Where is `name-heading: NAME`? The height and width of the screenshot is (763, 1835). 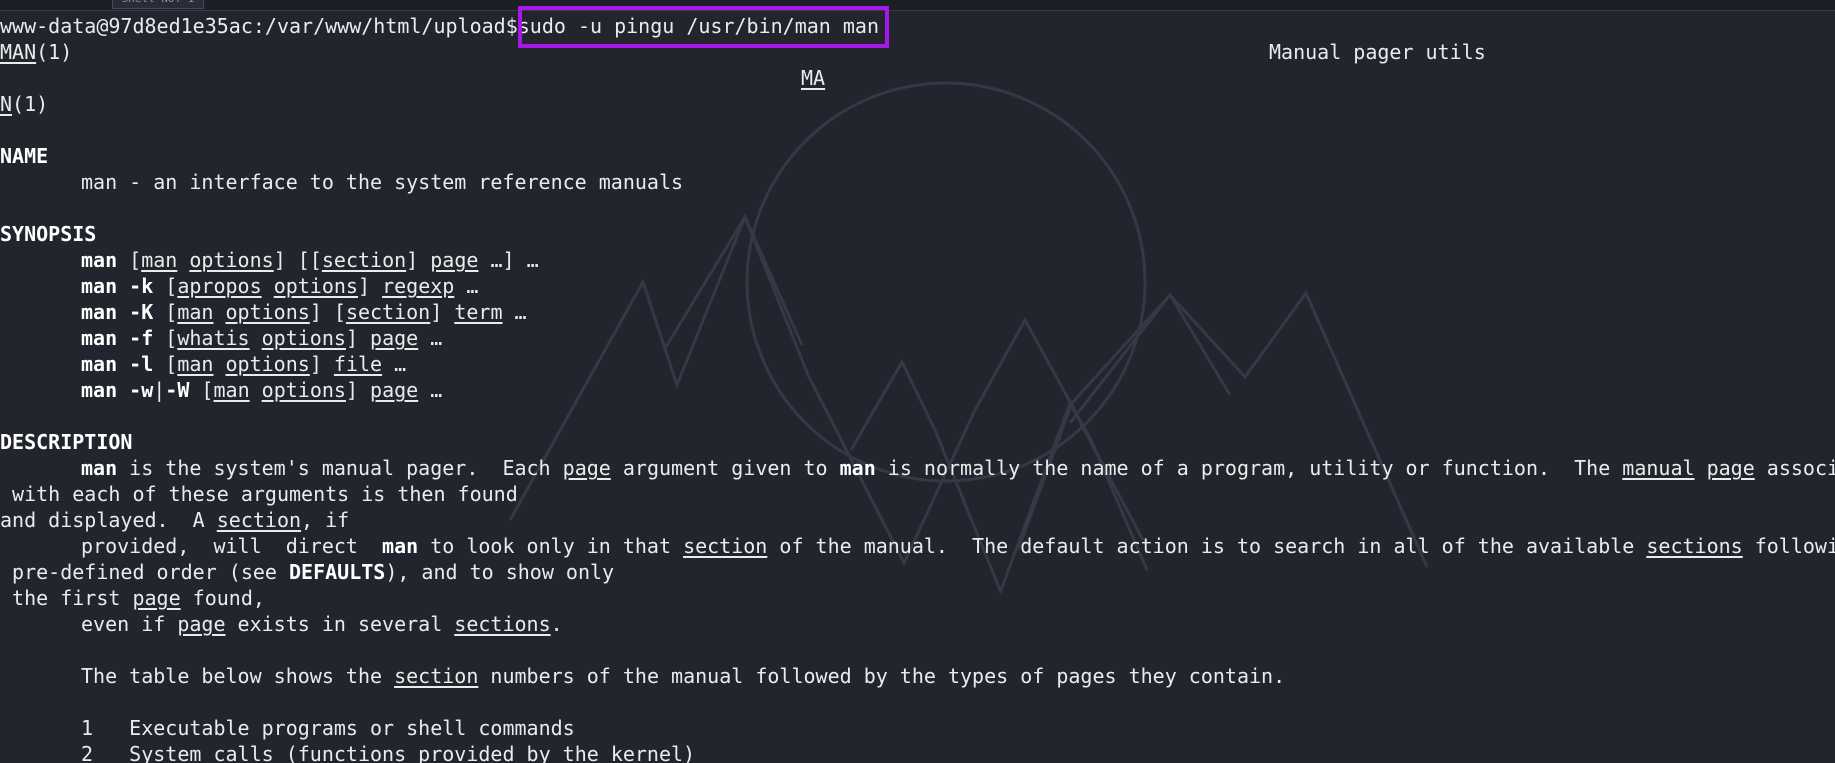
name-heading: NAME is located at coordinates (24, 156).